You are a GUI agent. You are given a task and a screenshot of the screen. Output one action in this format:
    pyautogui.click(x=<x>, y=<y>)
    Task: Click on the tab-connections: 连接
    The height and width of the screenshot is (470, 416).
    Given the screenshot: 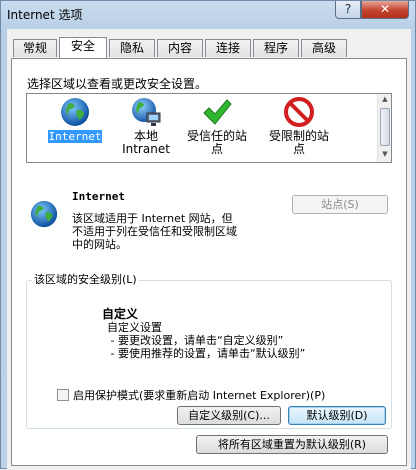 What is the action you would take?
    pyautogui.click(x=228, y=48)
    